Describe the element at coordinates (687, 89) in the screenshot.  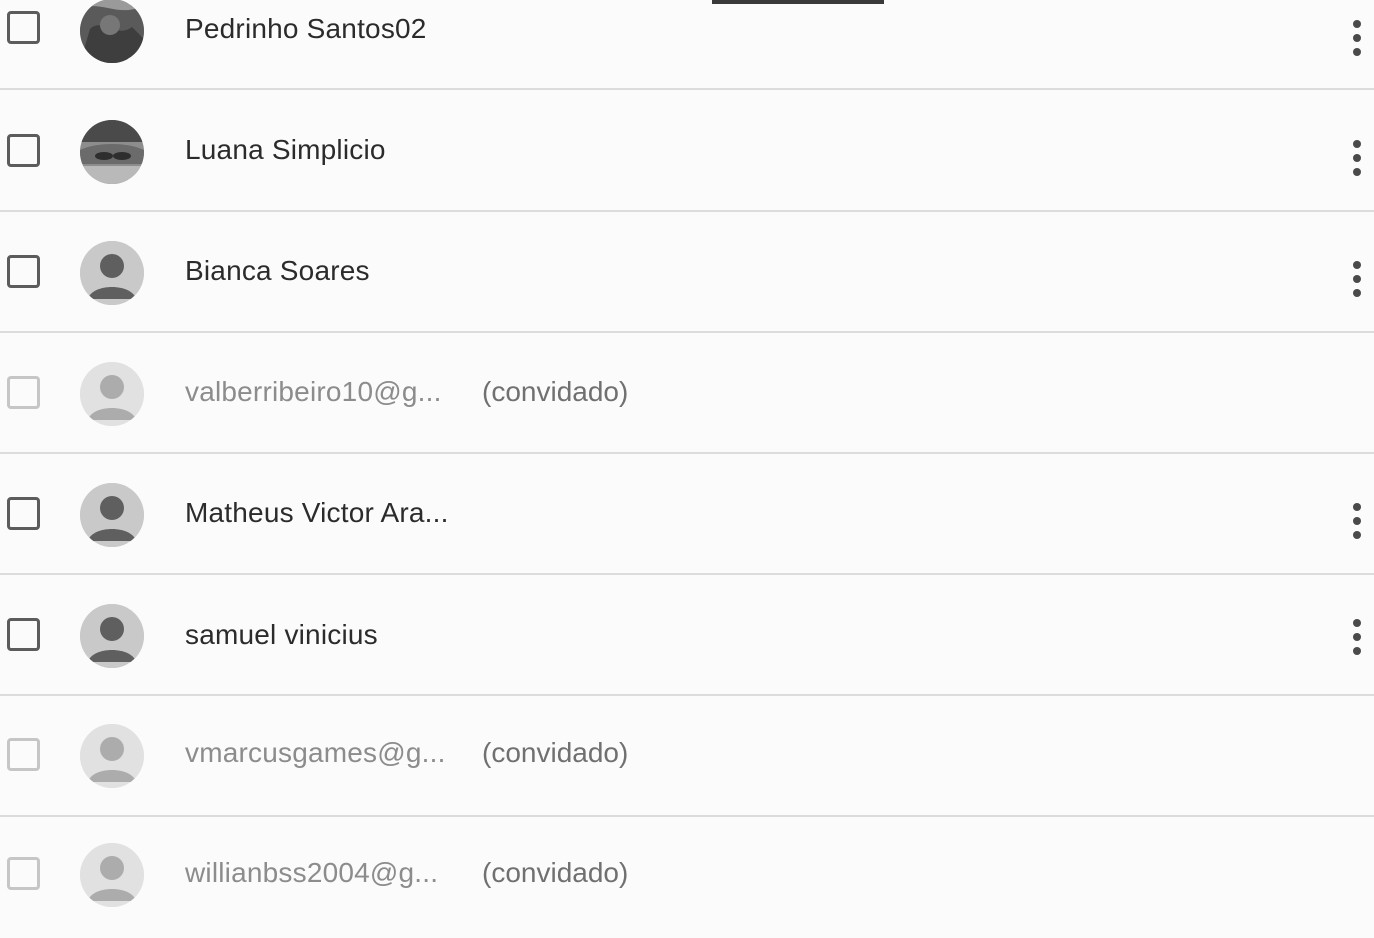
I see `row-divider` at that location.